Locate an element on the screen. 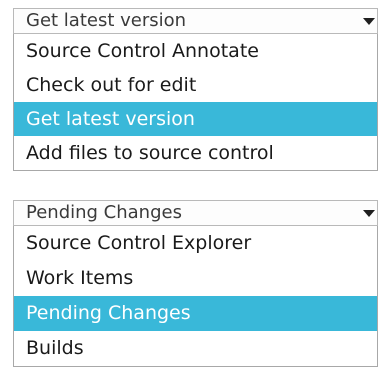 This screenshot has width=378, height=369. list-item-pending-changes: Pending Changes is located at coordinates (195, 313).